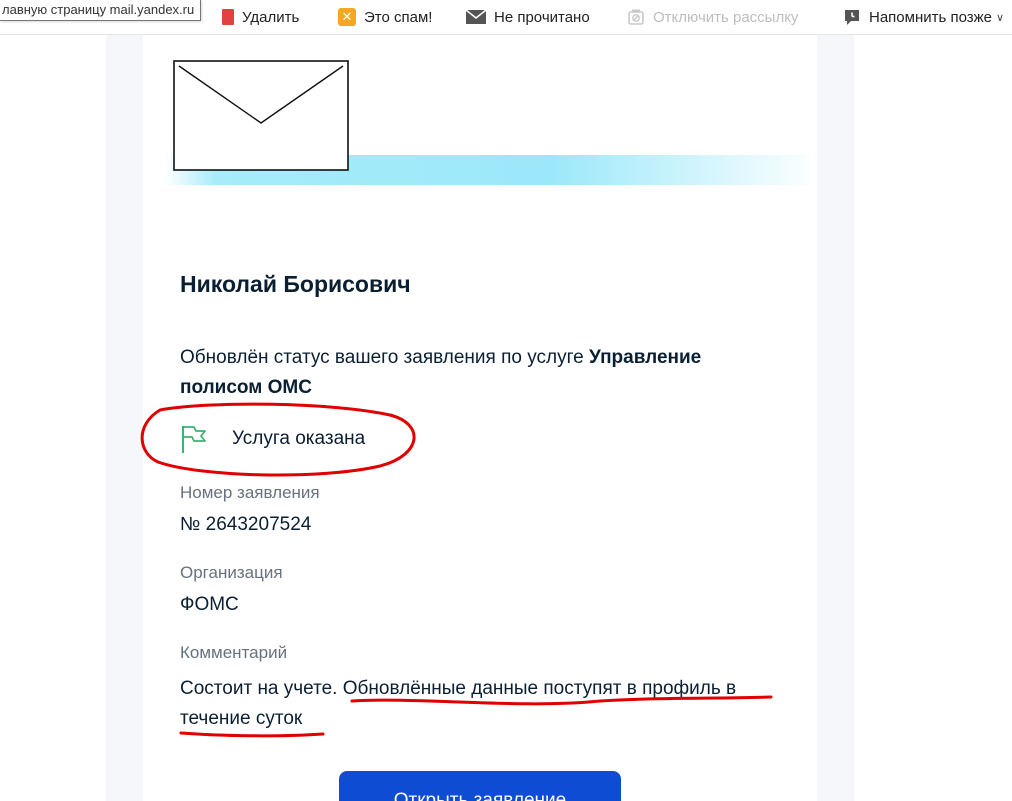  What do you see at coordinates (250, 492) in the screenshot?
I see `application-number-label: Номер заявления` at bounding box center [250, 492].